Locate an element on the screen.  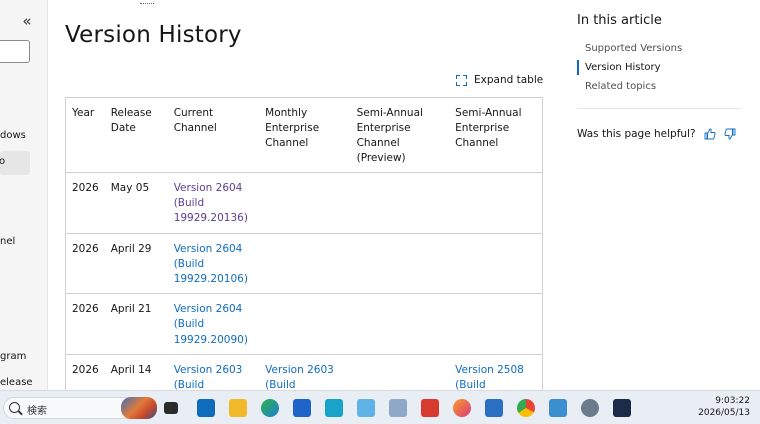
settings-gear-icon is located at coordinates (590, 408).